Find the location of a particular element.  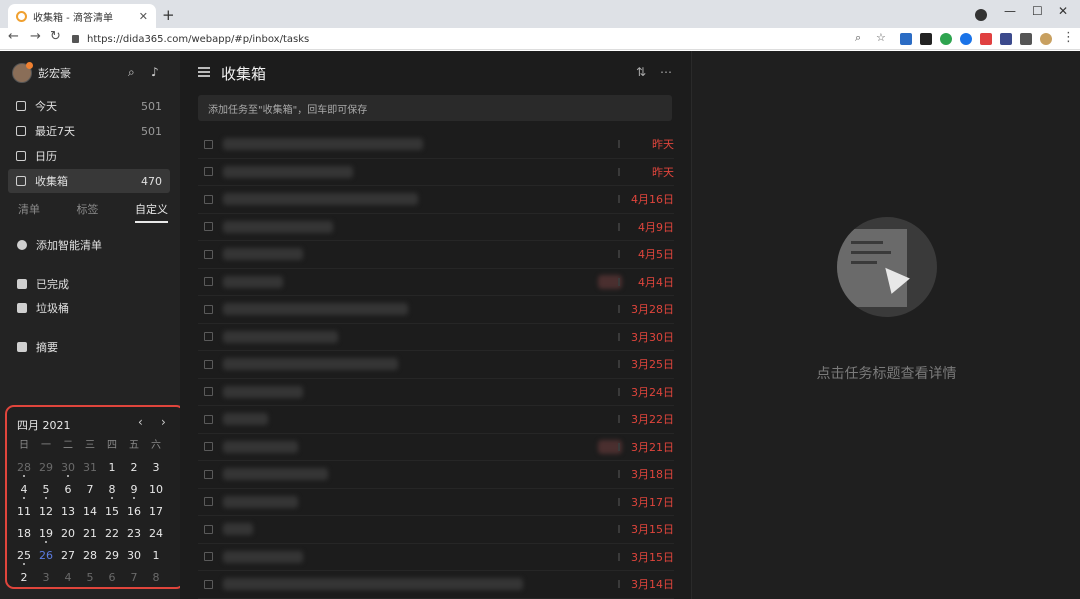

minimize-icon: — is located at coordinates (1010, 11).